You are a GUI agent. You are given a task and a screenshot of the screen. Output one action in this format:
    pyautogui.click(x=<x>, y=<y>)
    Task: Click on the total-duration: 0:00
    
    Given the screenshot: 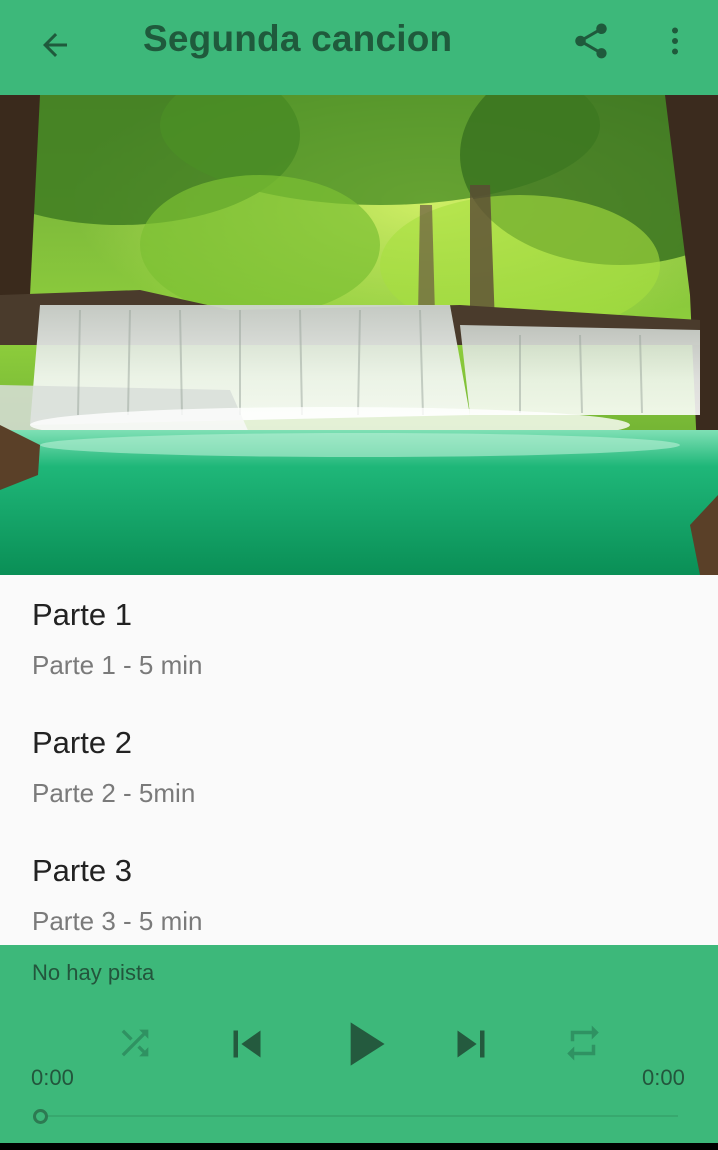 What is the action you would take?
    pyautogui.click(x=663, y=1077)
    